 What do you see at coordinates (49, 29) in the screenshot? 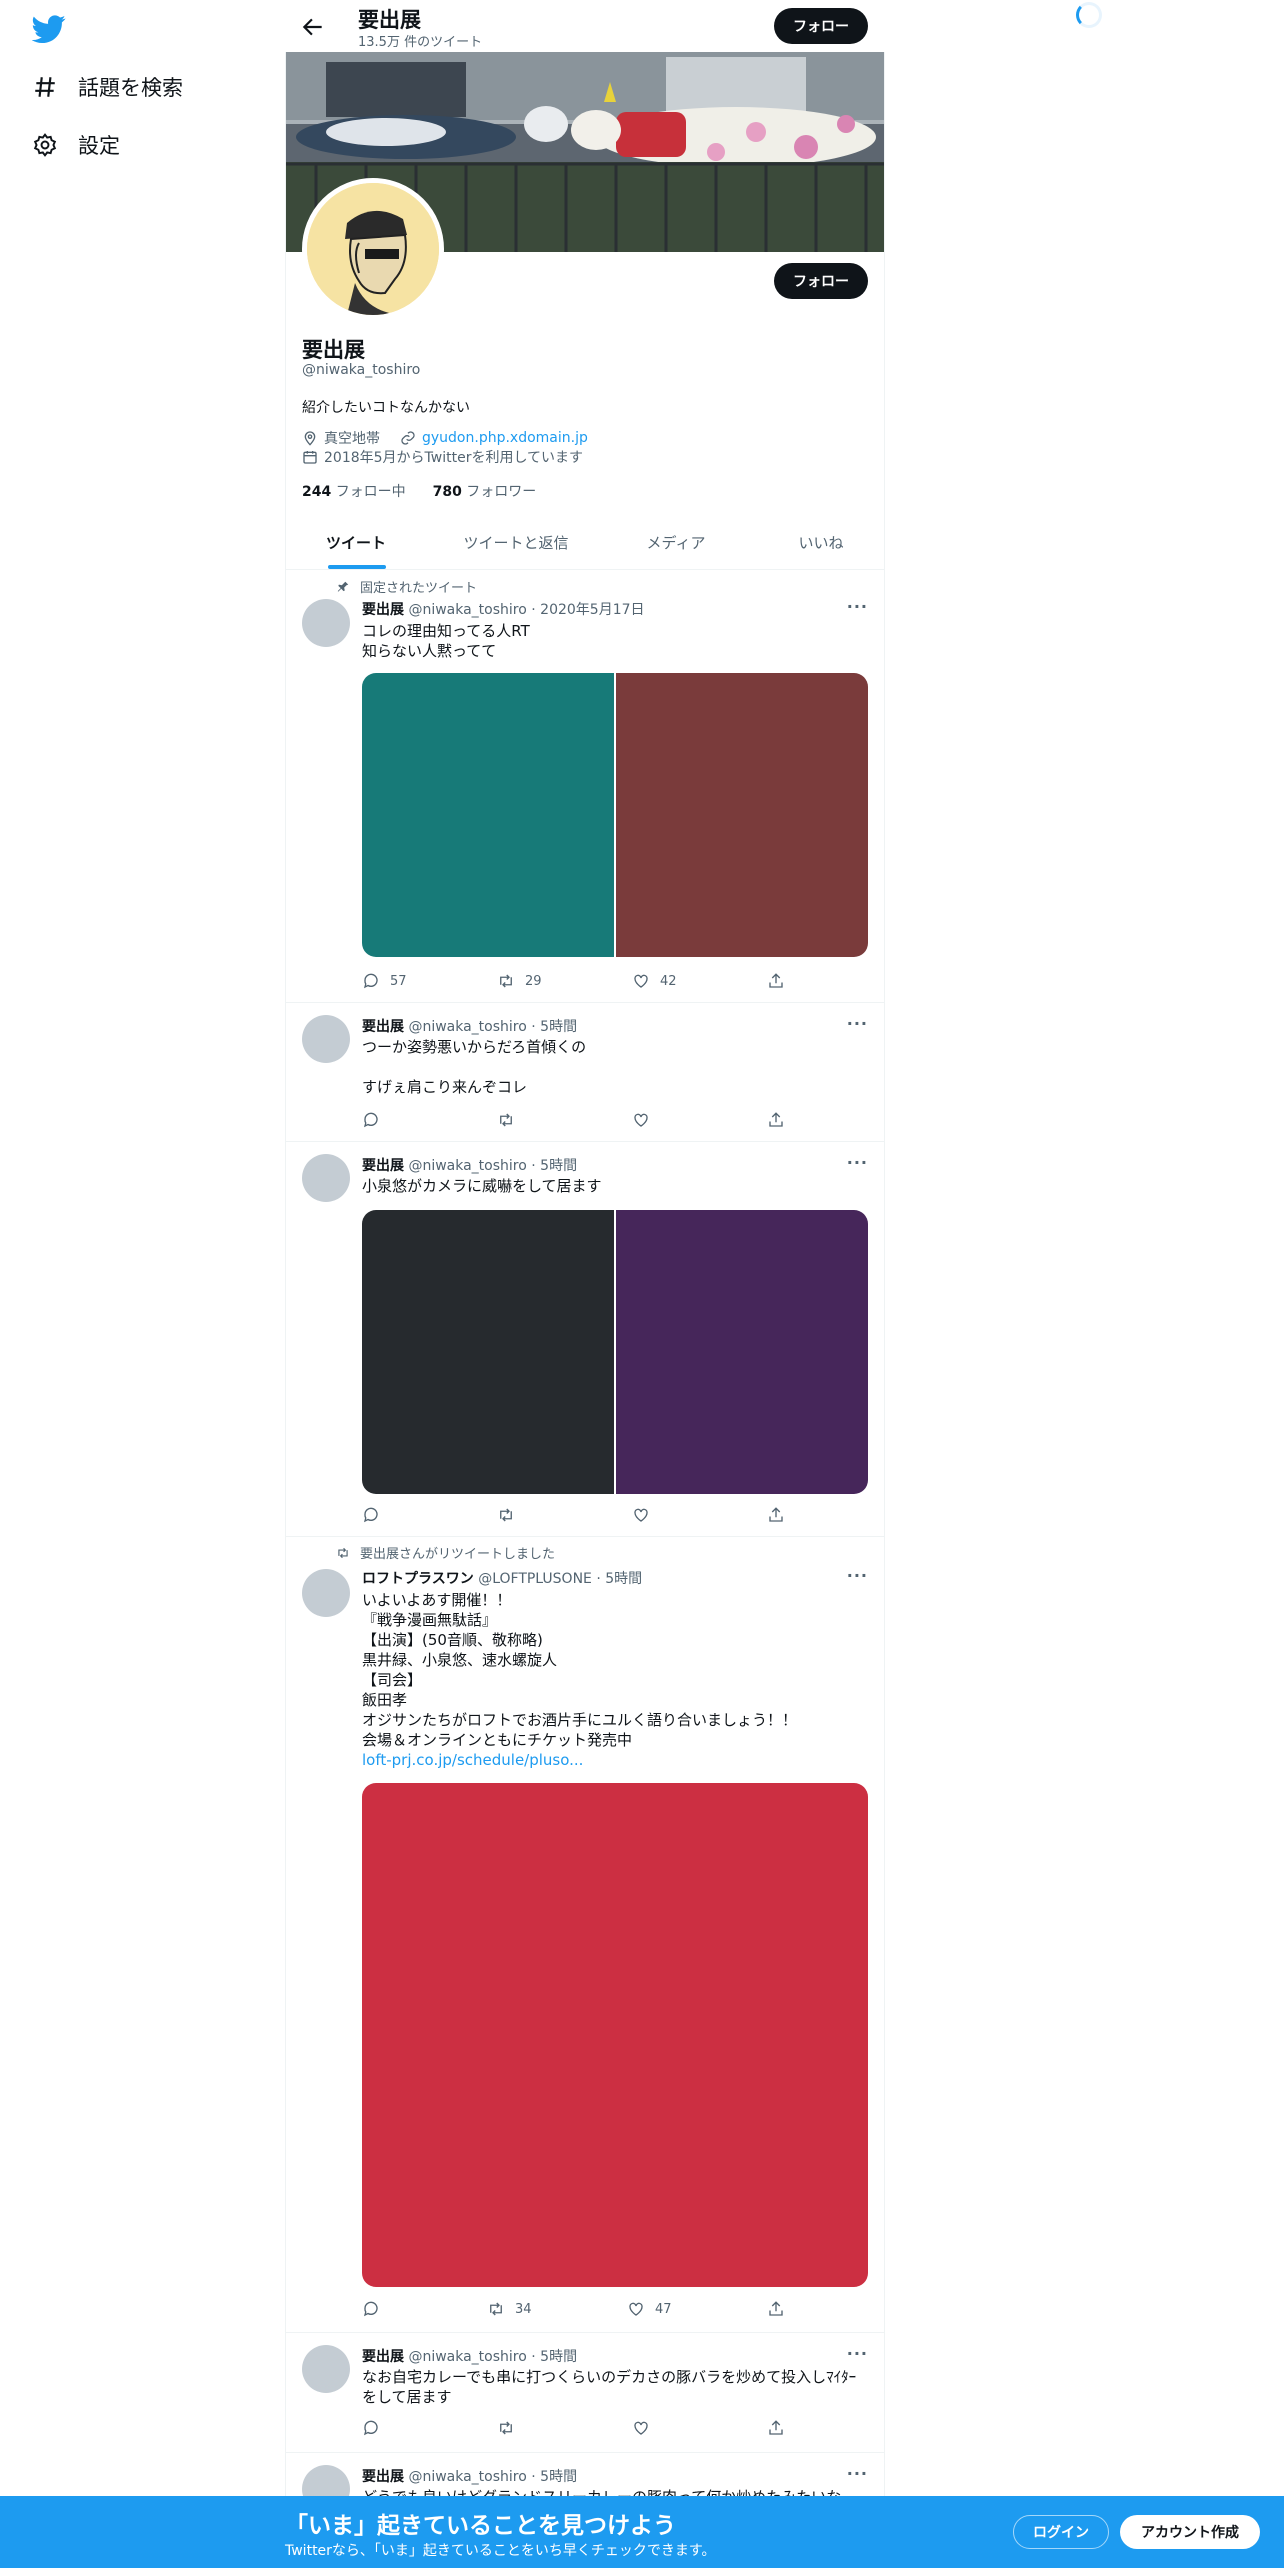
I see `twitter-logo-icon` at bounding box center [49, 29].